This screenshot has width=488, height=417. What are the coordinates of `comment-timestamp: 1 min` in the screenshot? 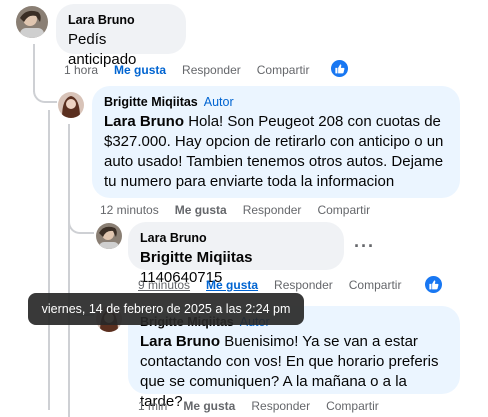 It's located at (152, 406).